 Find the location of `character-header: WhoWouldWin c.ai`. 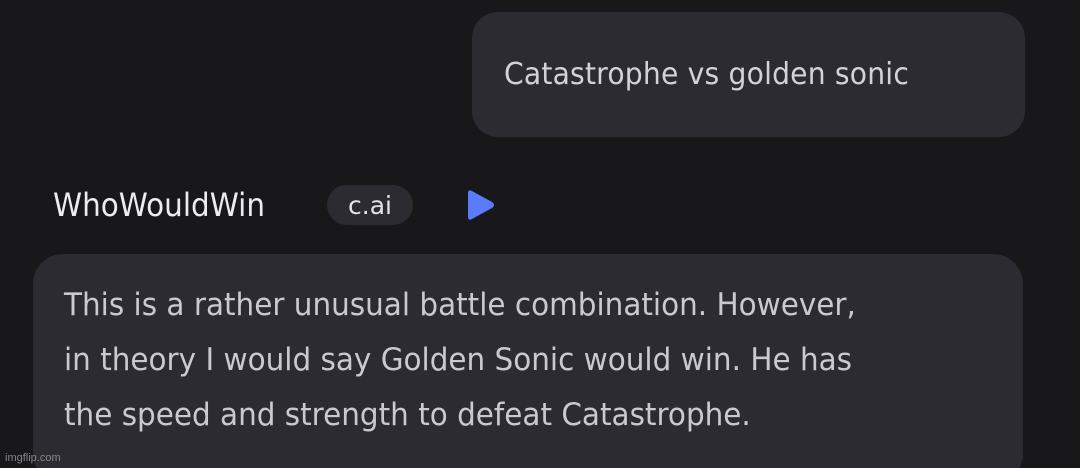

character-header: WhoWouldWin c.ai is located at coordinates (275, 205).